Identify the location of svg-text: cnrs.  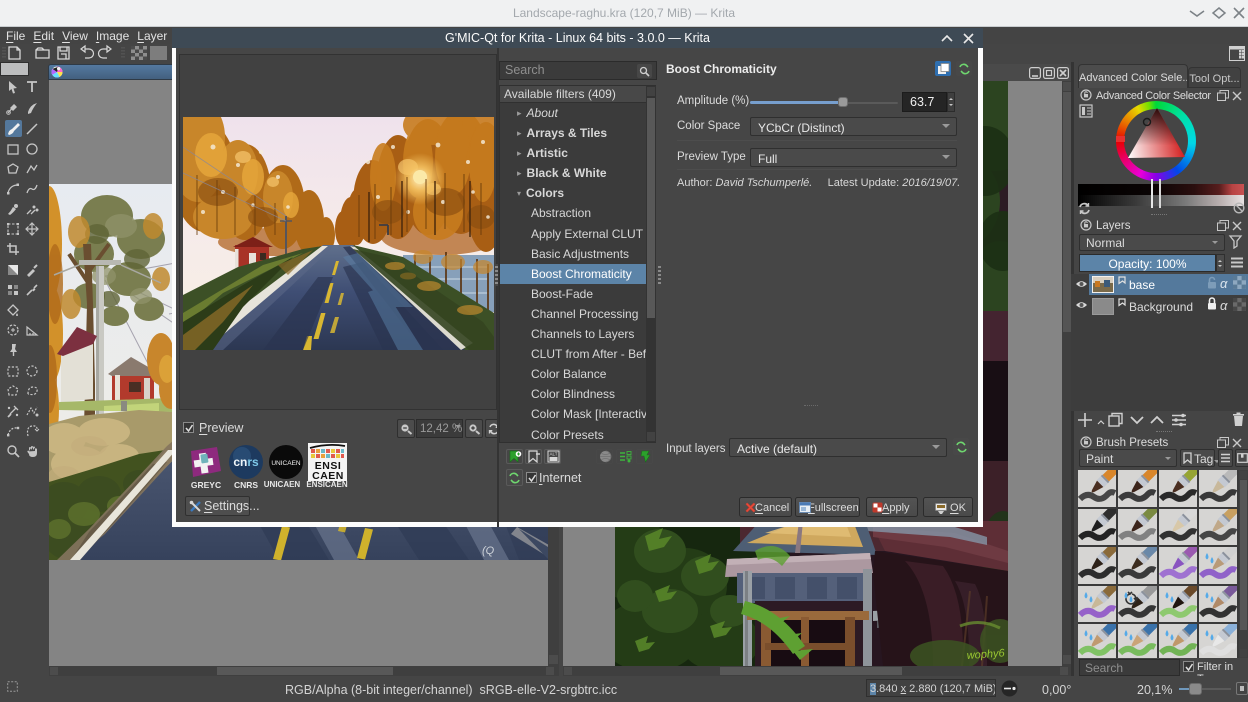
(246, 462).